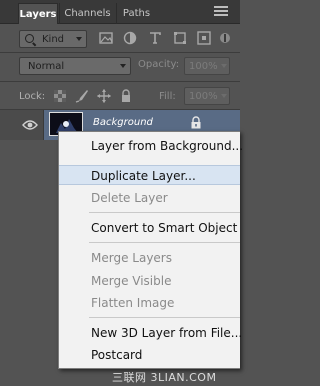 The width and height of the screenshot is (320, 386). I want to click on menu-item-delete-layer: Delete Layer, so click(149, 198).